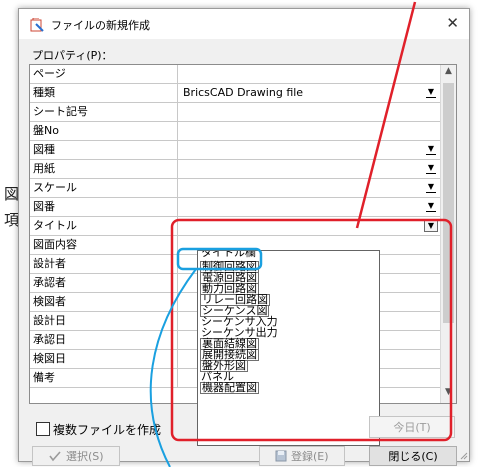  What do you see at coordinates (386, 115) in the screenshot?
I see `red-annotation-arrow` at bounding box center [386, 115].